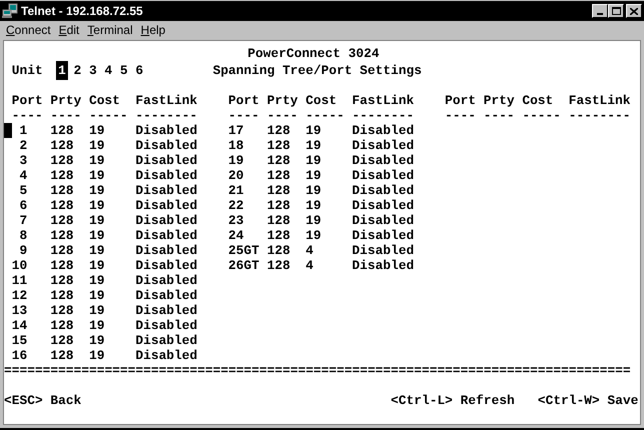  What do you see at coordinates (244, 100) in the screenshot?
I see `column-header: Port` at bounding box center [244, 100].